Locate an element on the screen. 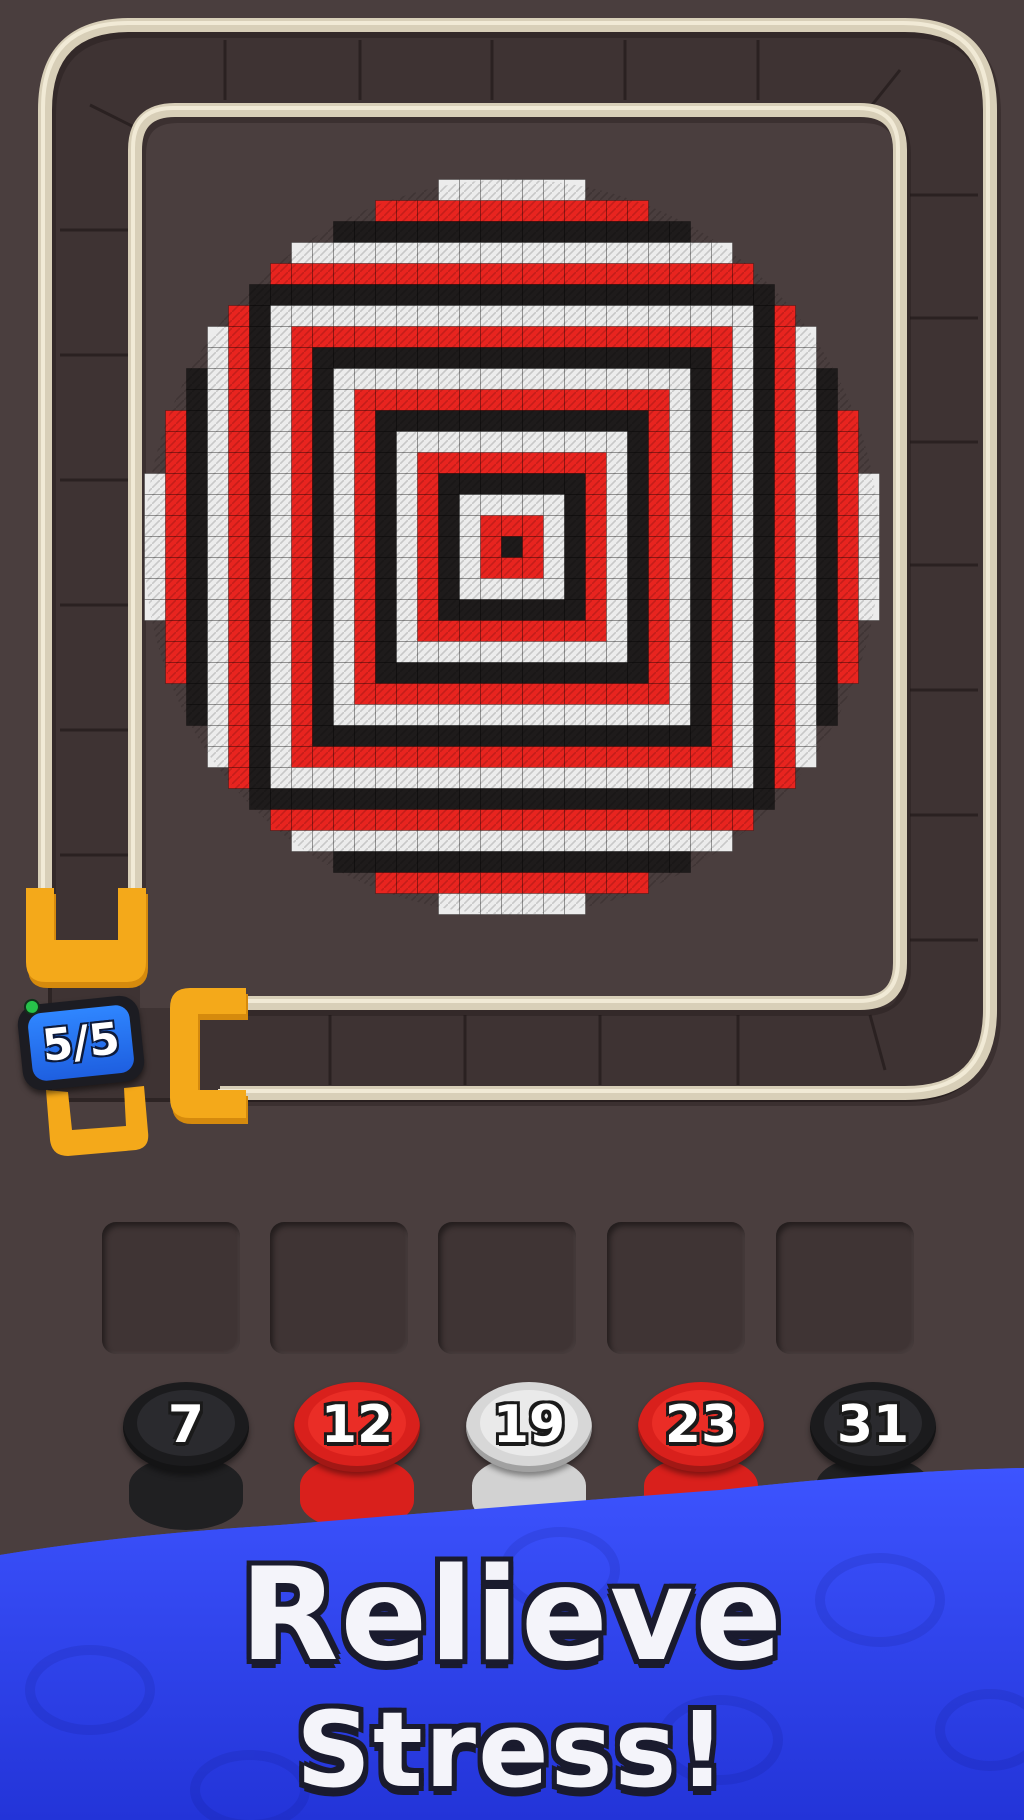  headline-relieve: Relieve is located at coordinates (512, 1615).